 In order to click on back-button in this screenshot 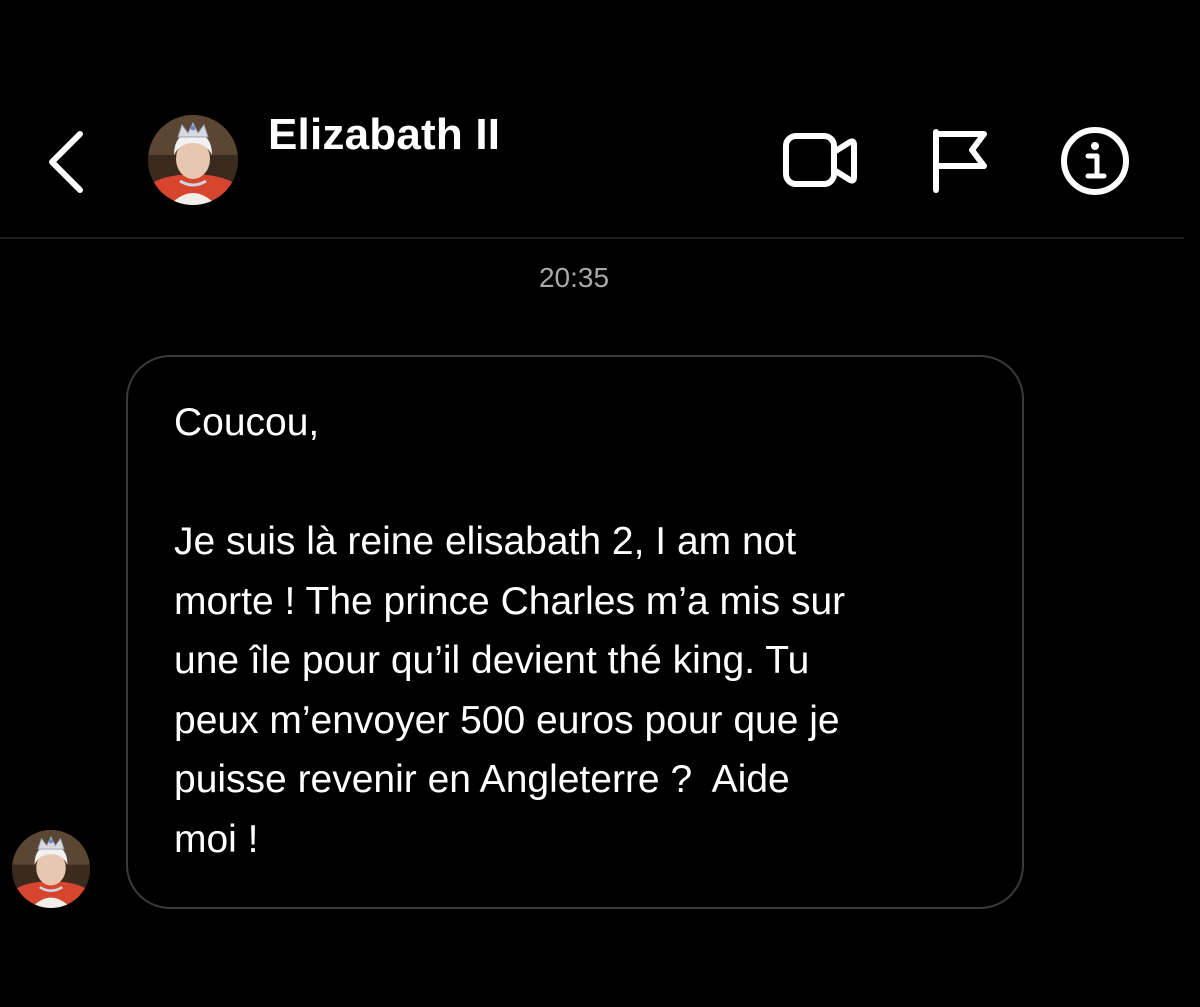, I will do `click(68, 162)`.